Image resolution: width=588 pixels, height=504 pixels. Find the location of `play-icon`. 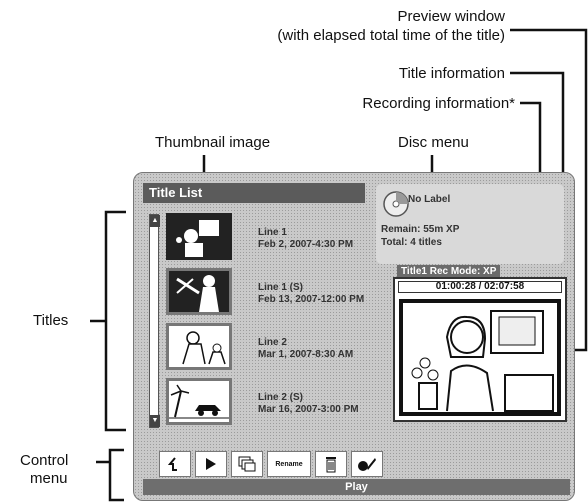

play-icon is located at coordinates (211, 464).